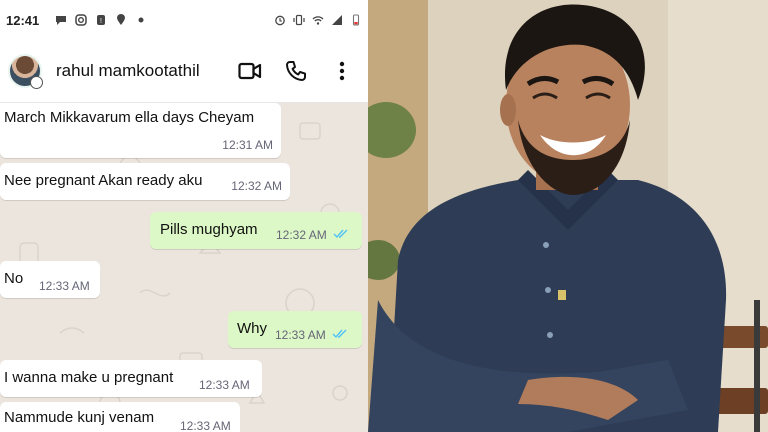  What do you see at coordinates (280, 20) in the screenshot?
I see `alarm-icon` at bounding box center [280, 20].